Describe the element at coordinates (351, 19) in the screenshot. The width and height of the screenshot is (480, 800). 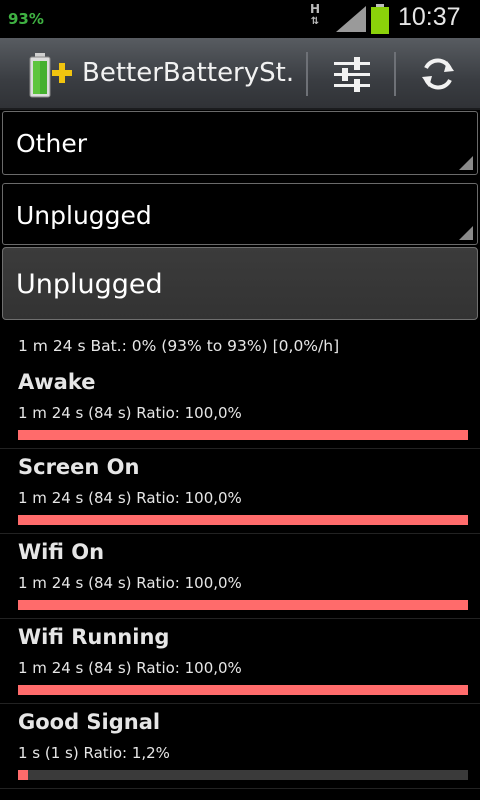
I see `signal-strength-icon` at that location.